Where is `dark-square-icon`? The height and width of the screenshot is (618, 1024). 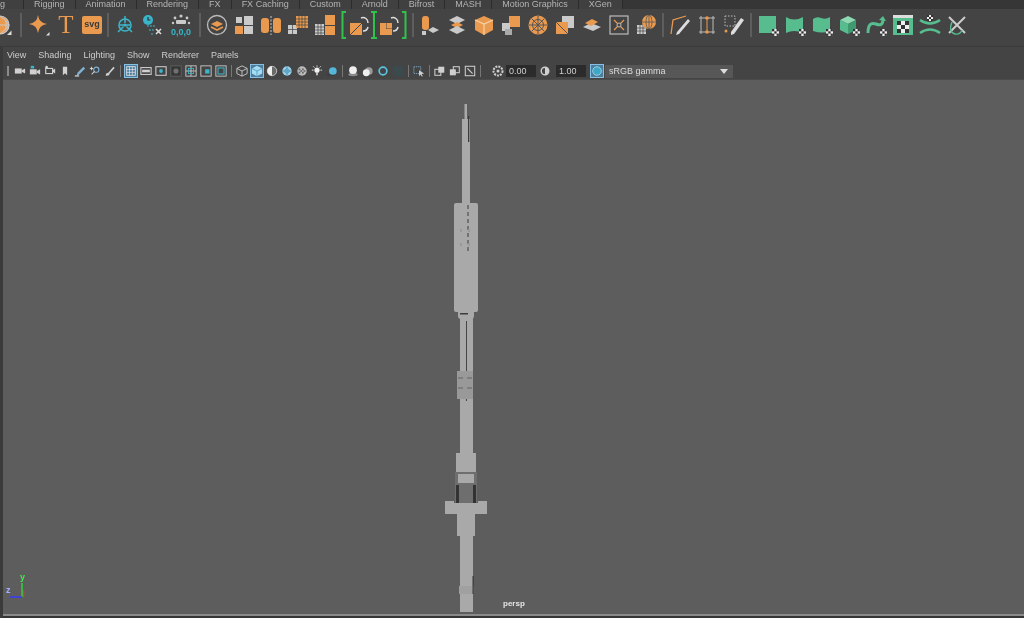 dark-square-icon is located at coordinates (176, 71).